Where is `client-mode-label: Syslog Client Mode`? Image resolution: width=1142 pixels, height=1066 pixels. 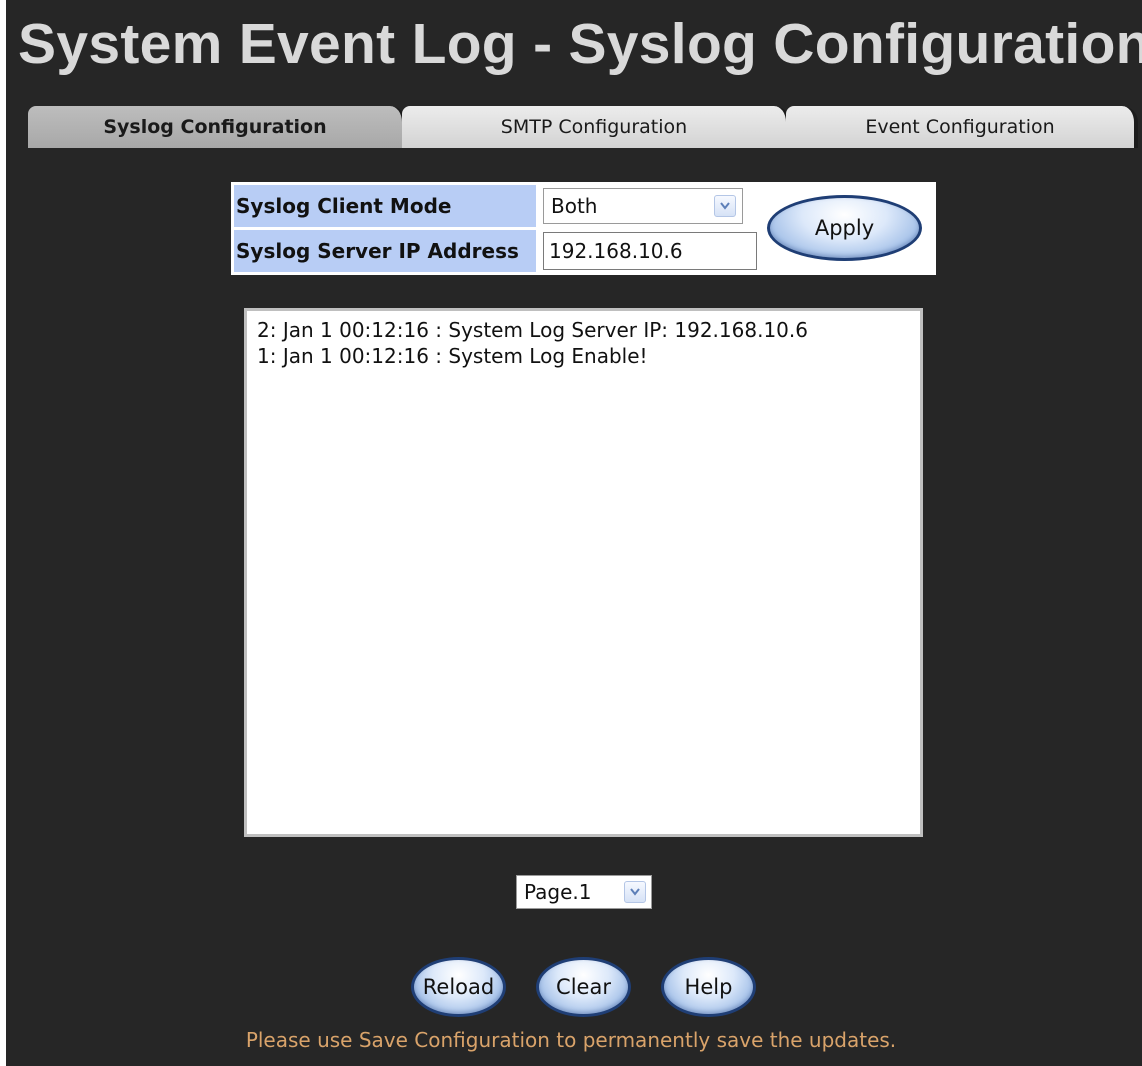 client-mode-label: Syslog Client Mode is located at coordinates (385, 206).